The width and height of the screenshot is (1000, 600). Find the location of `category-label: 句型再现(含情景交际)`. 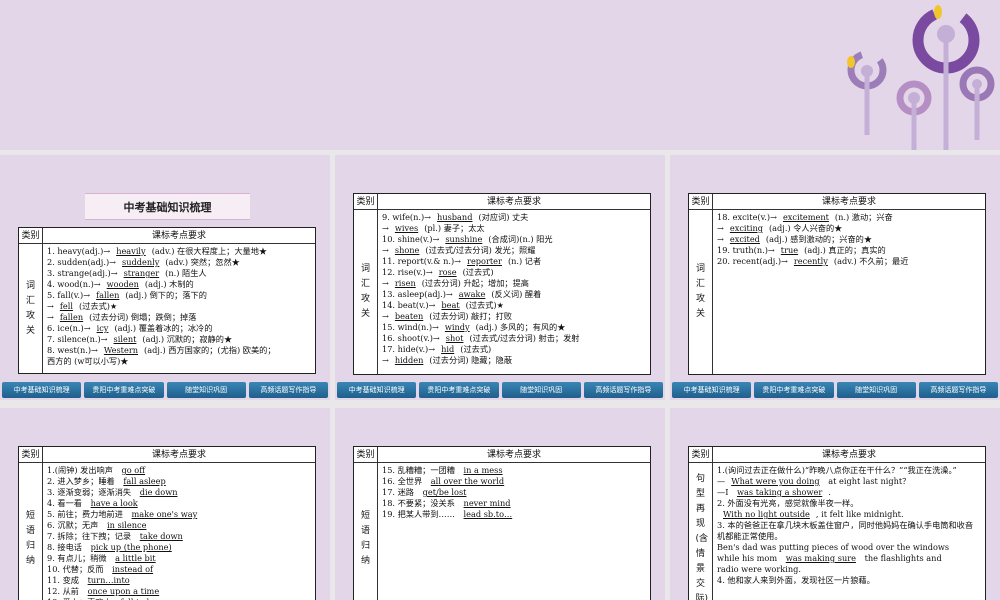

category-label: 句型再现(含情景交际) is located at coordinates (702, 536).